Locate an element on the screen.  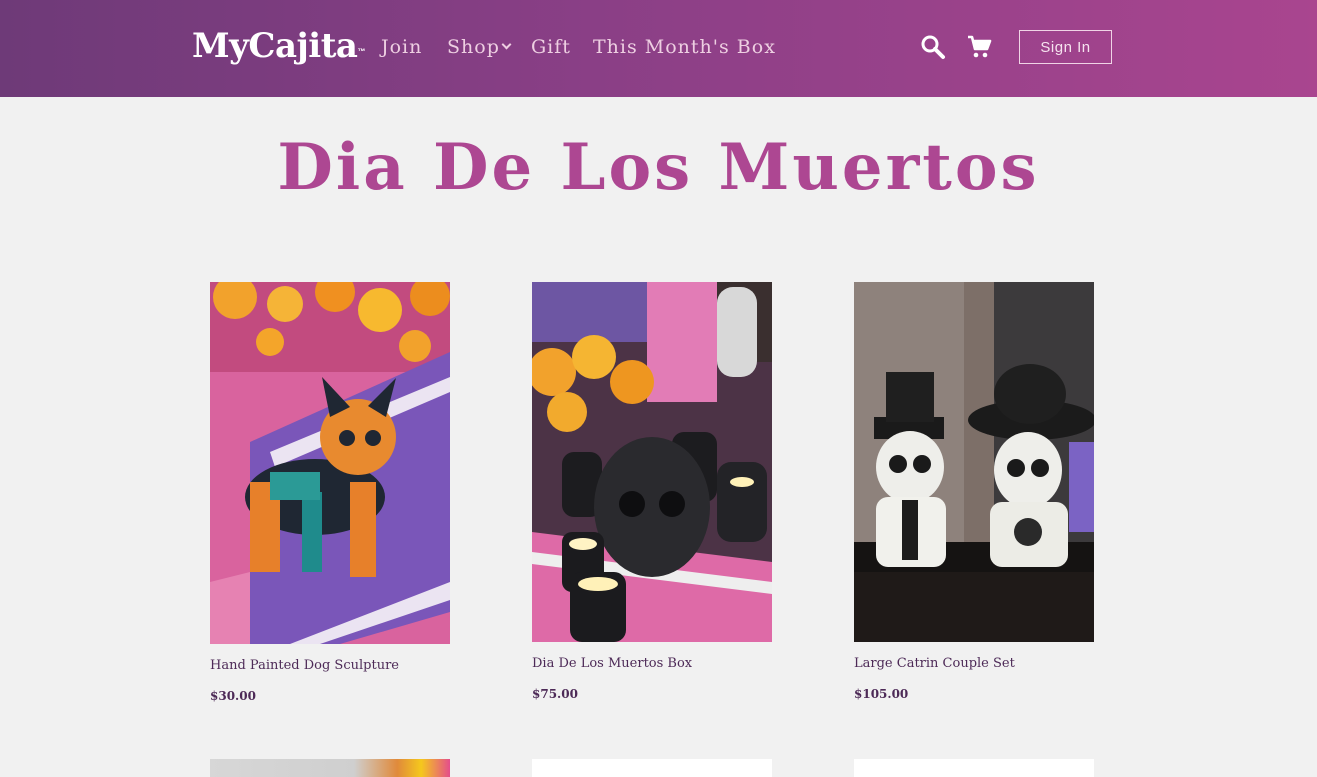
search-icon is located at coordinates (933, 47).